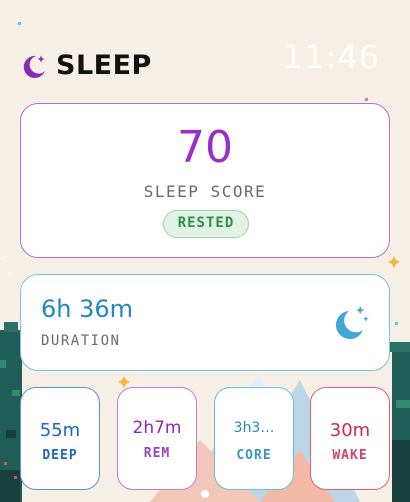  I want to click on clock-time: 11:46, so click(331, 57).